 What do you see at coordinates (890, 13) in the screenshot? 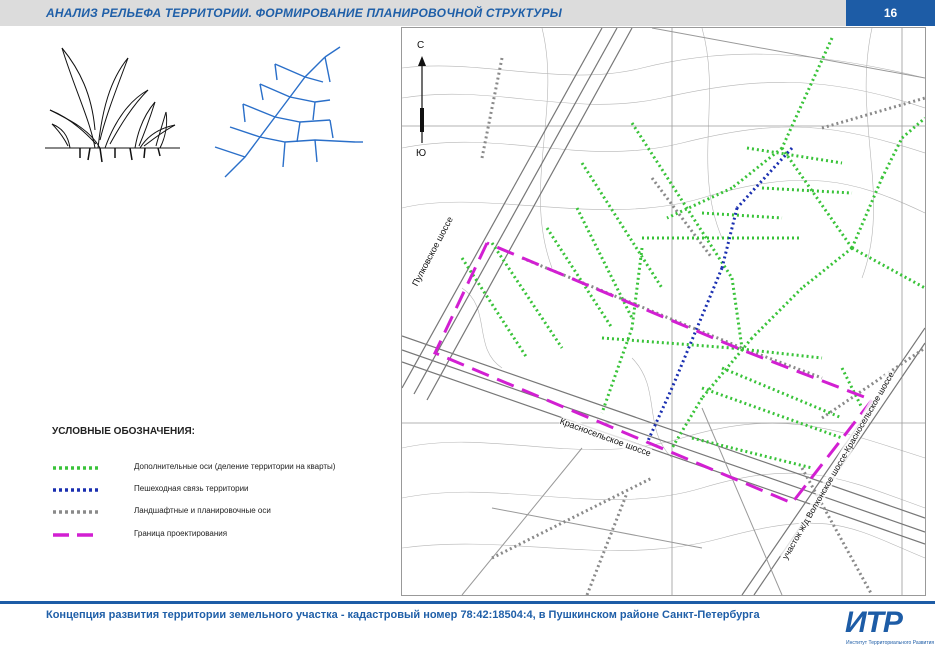
I see `page-number: 16` at bounding box center [890, 13].